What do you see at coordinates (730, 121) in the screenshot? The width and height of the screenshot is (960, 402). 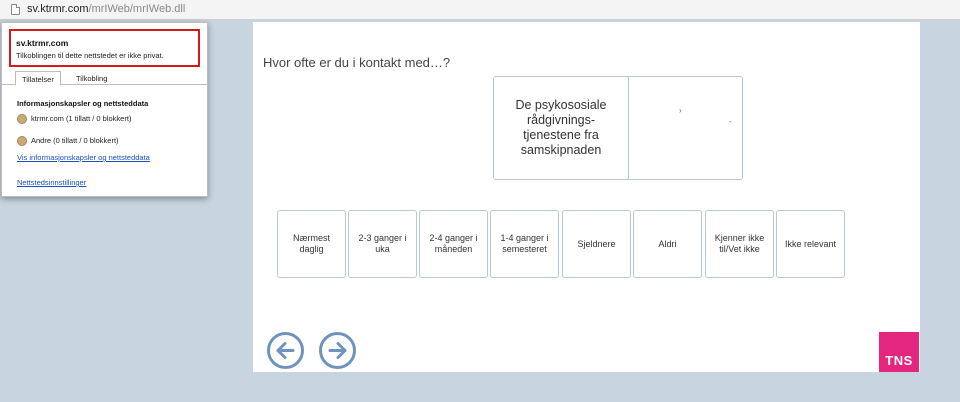 I see `card-edge-mark: -` at bounding box center [730, 121].